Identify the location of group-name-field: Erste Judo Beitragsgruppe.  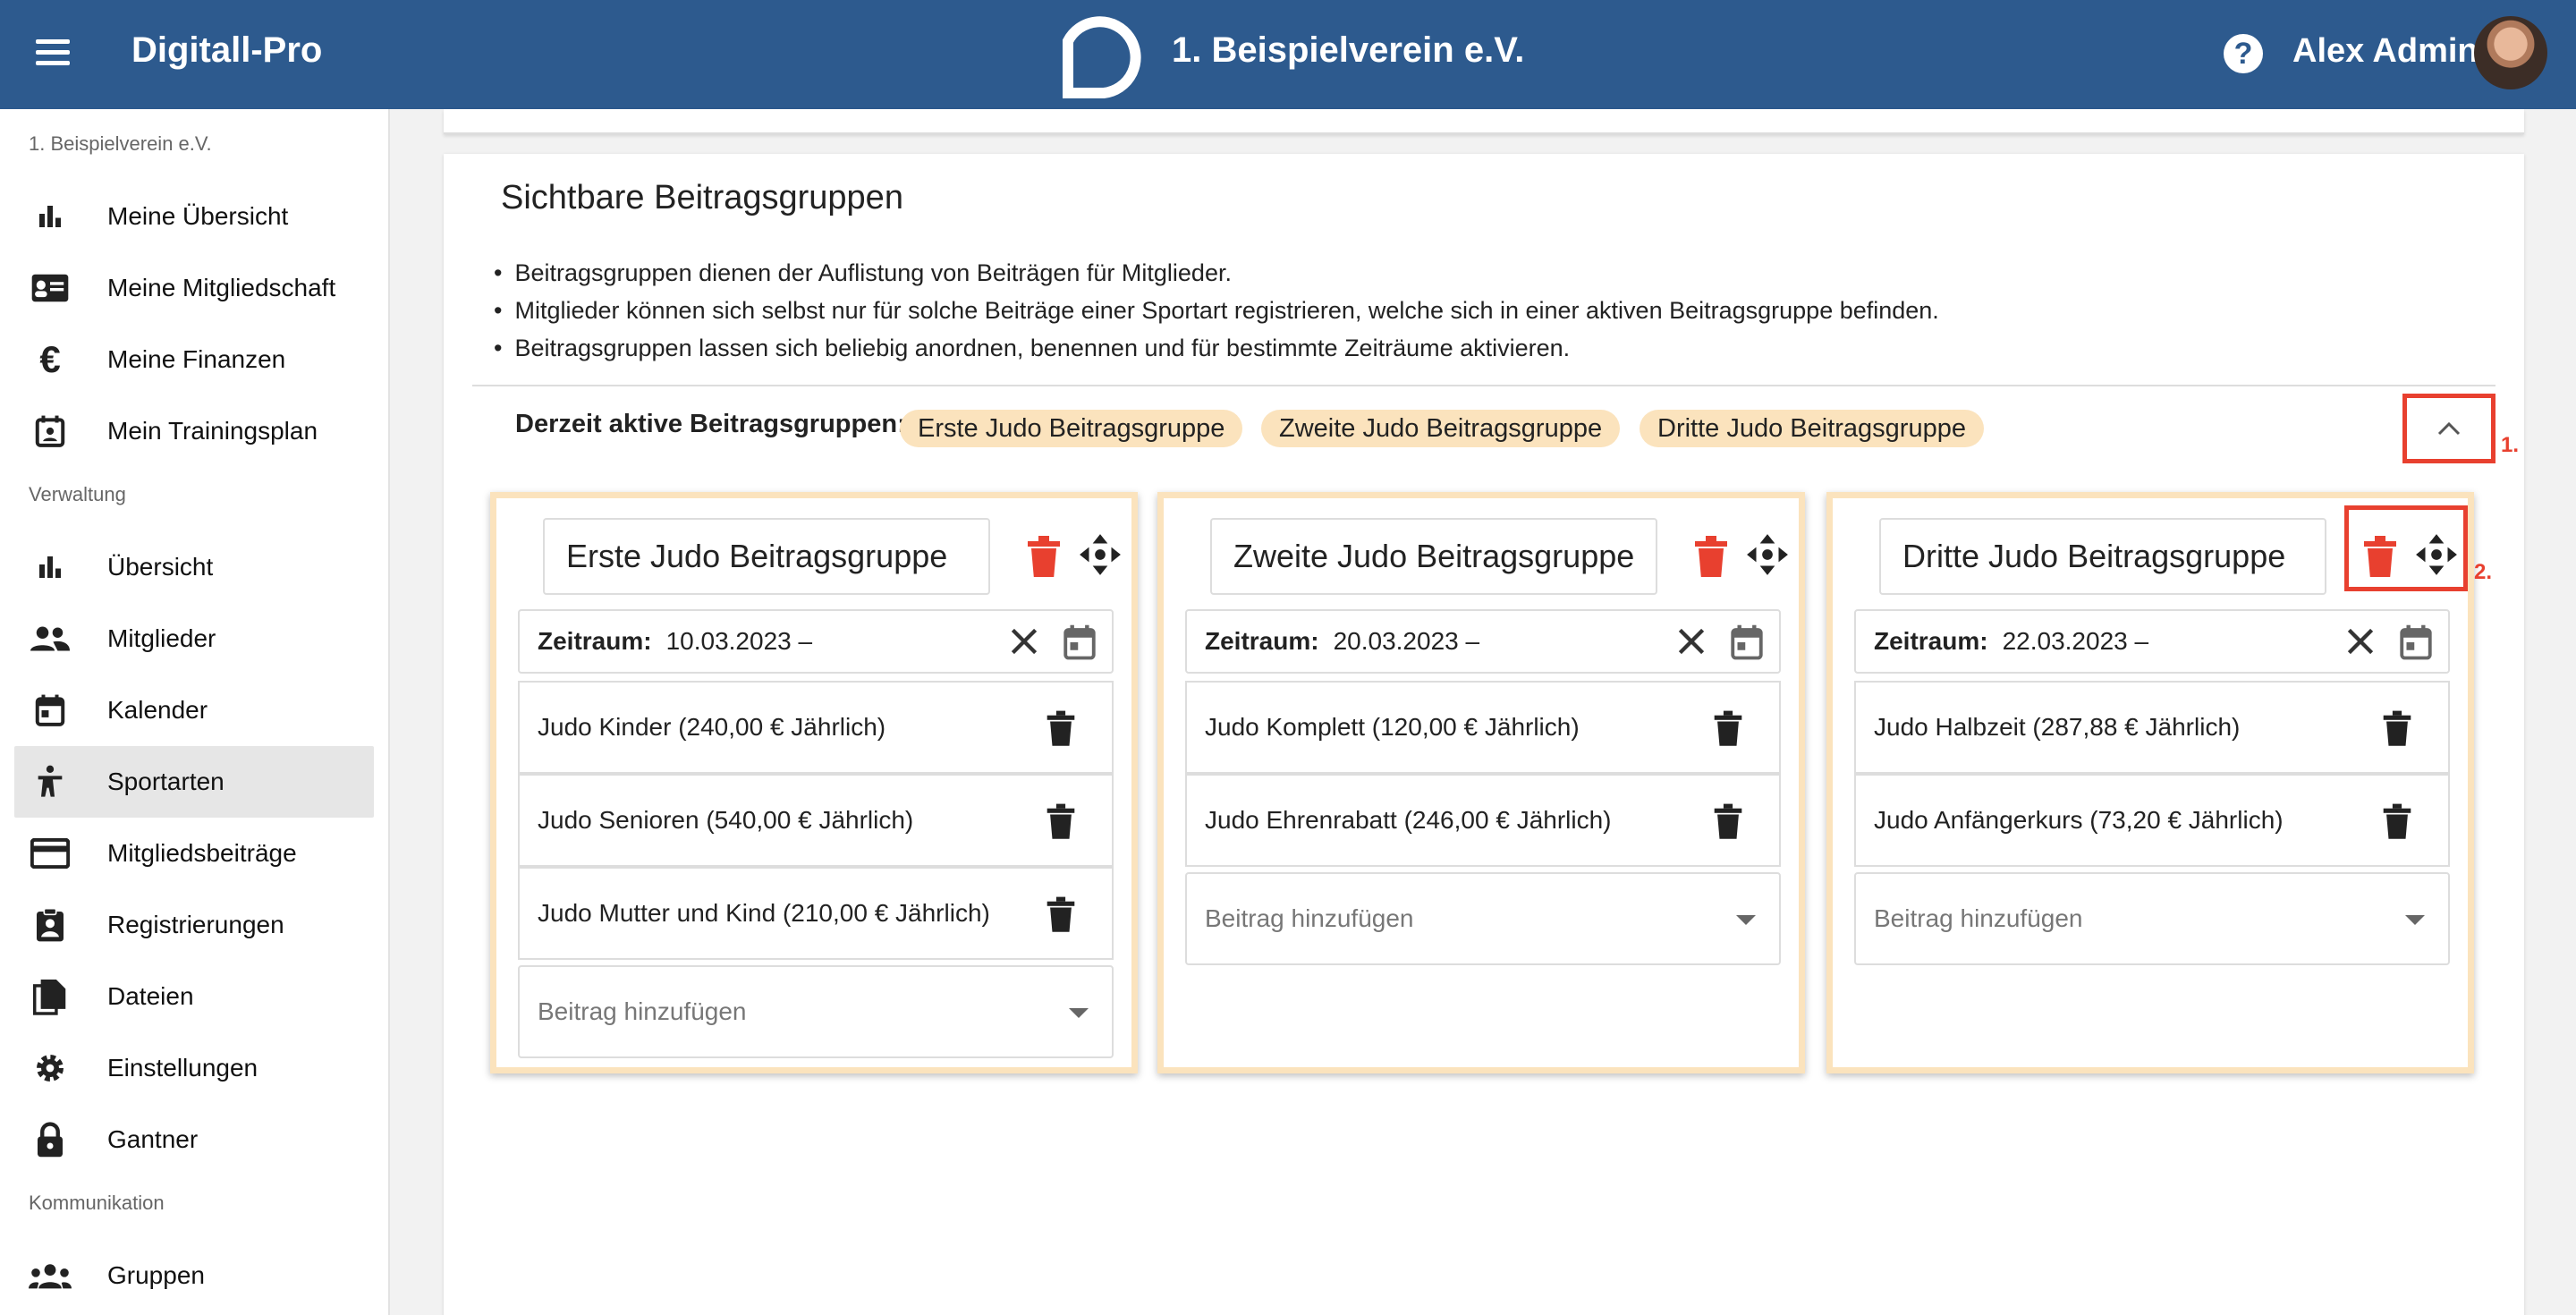
(766, 556).